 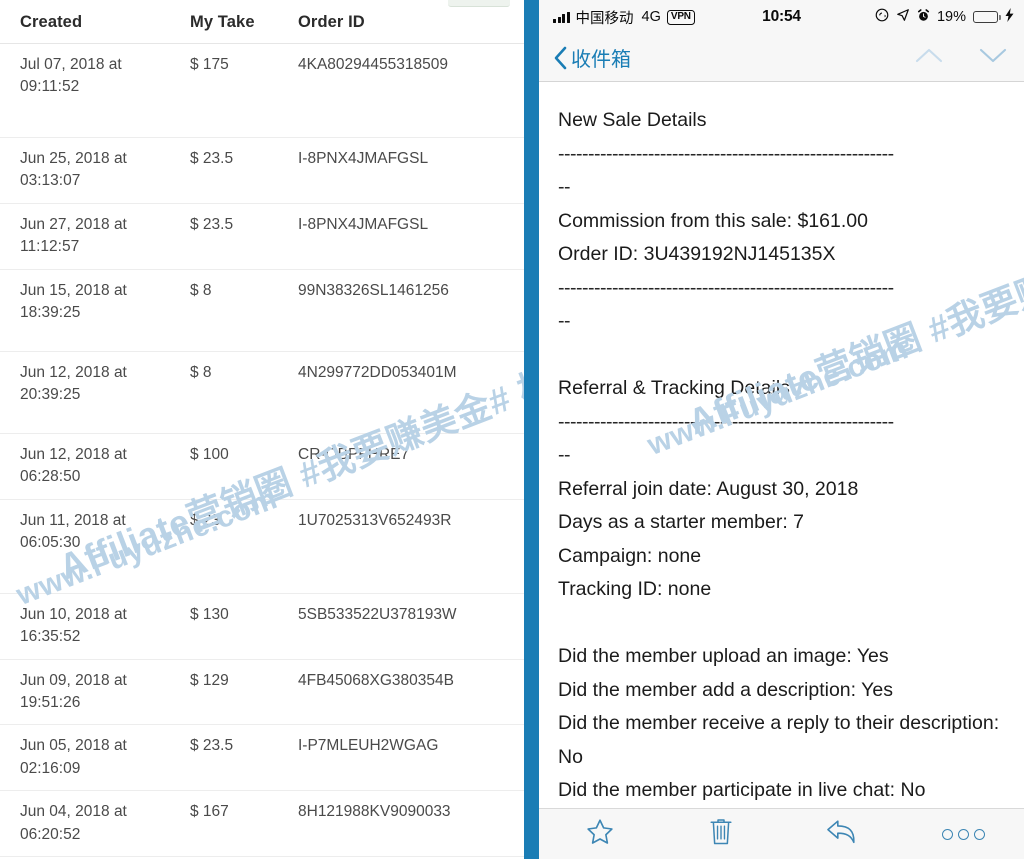 What do you see at coordinates (244, 90) in the screenshot?
I see `cell-my-take: $ 175` at bounding box center [244, 90].